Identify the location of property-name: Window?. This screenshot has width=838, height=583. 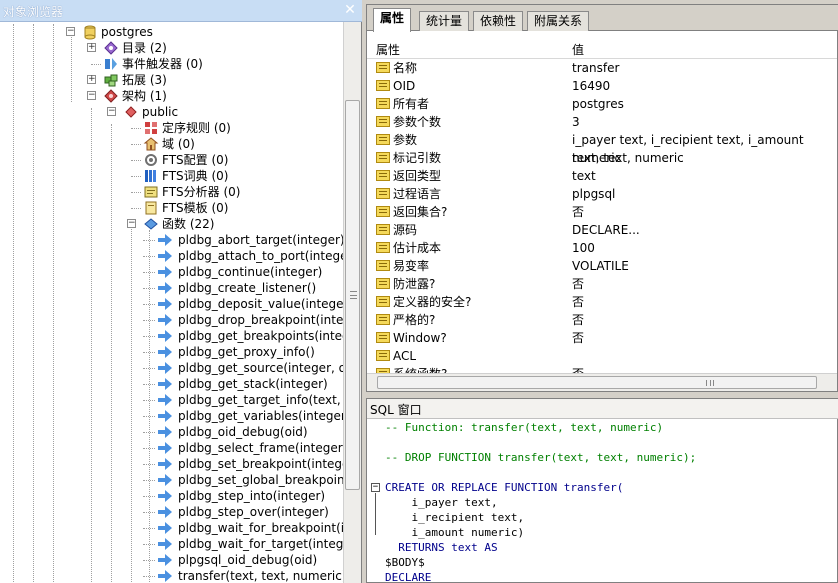
(420, 338).